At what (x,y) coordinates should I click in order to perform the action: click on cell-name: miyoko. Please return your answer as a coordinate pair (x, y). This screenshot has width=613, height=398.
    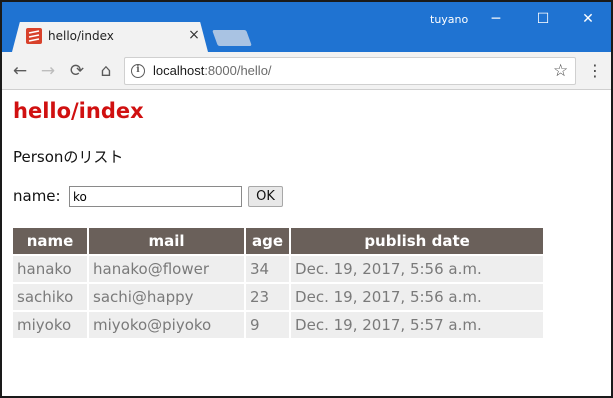
    Looking at the image, I should click on (50, 325).